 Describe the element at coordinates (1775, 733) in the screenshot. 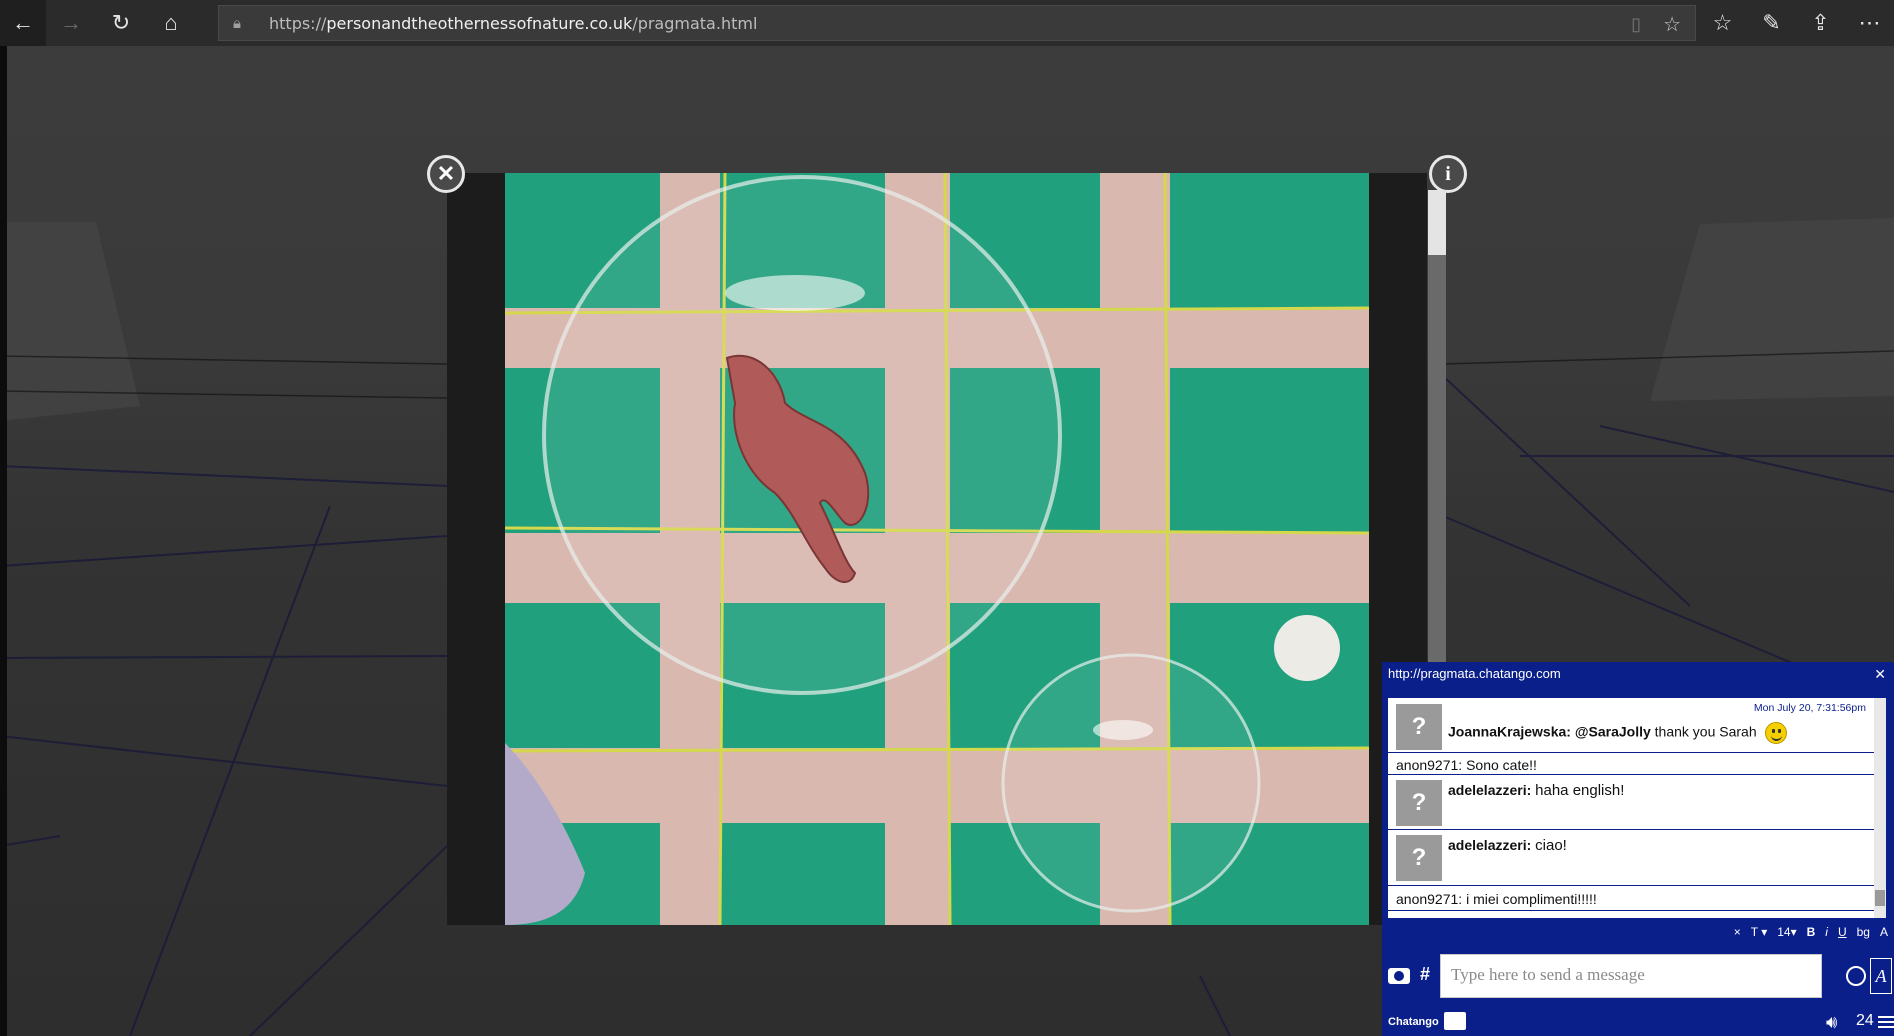

I see `smiley-emoji-icon` at that location.